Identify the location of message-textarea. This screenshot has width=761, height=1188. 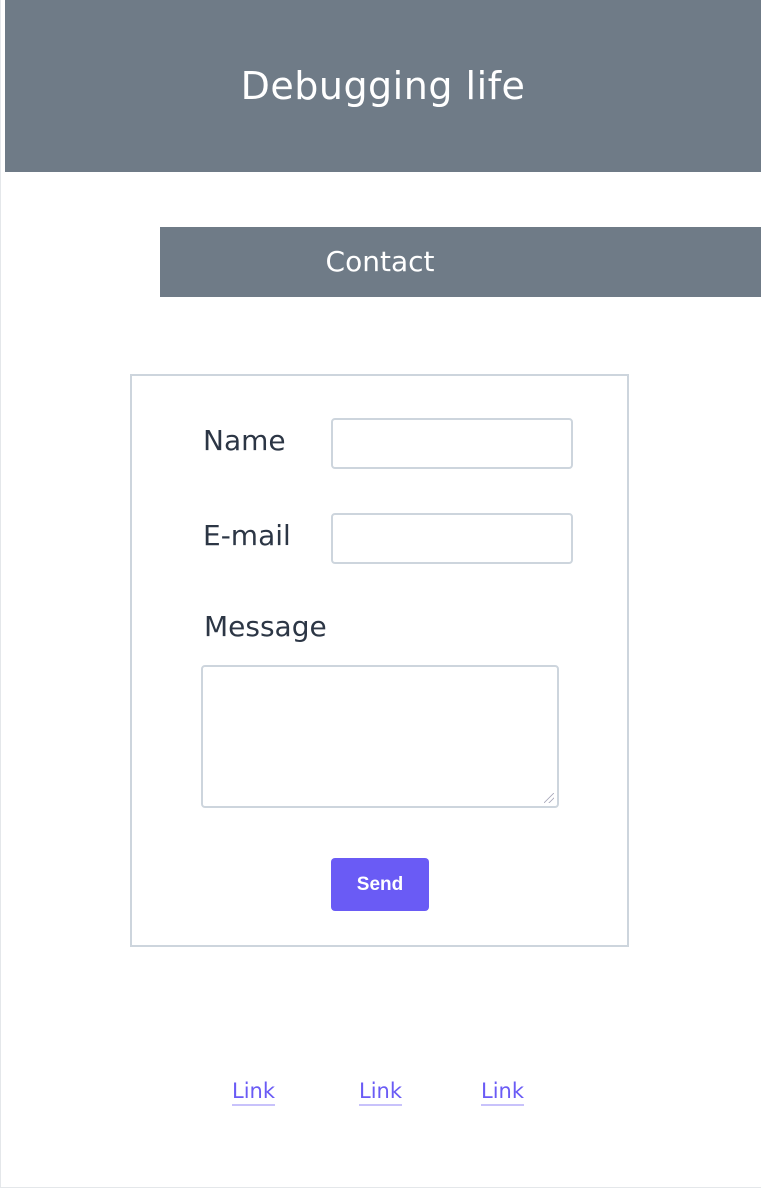
(380, 736).